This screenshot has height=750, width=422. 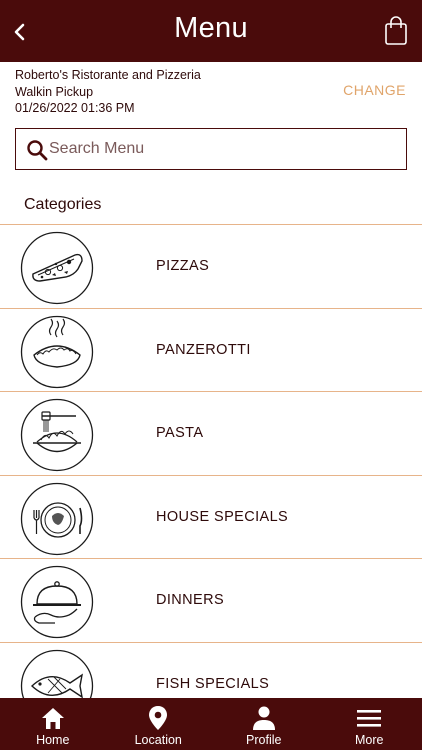 I want to click on home-icon, so click(x=52, y=718).